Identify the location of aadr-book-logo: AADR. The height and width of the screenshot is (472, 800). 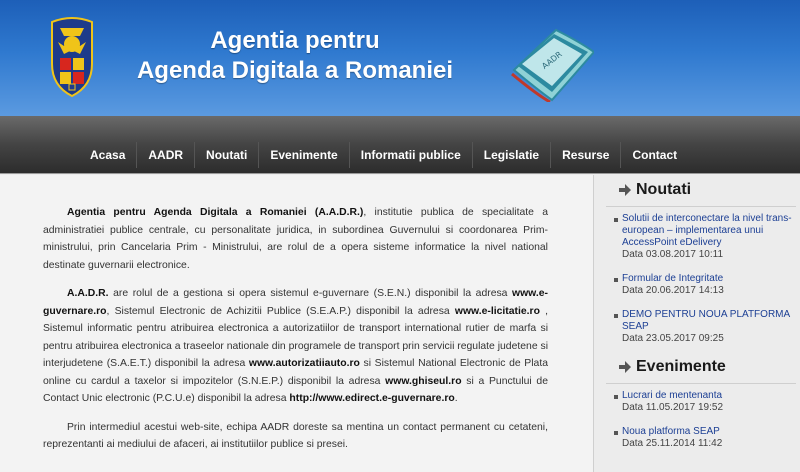
(552, 65).